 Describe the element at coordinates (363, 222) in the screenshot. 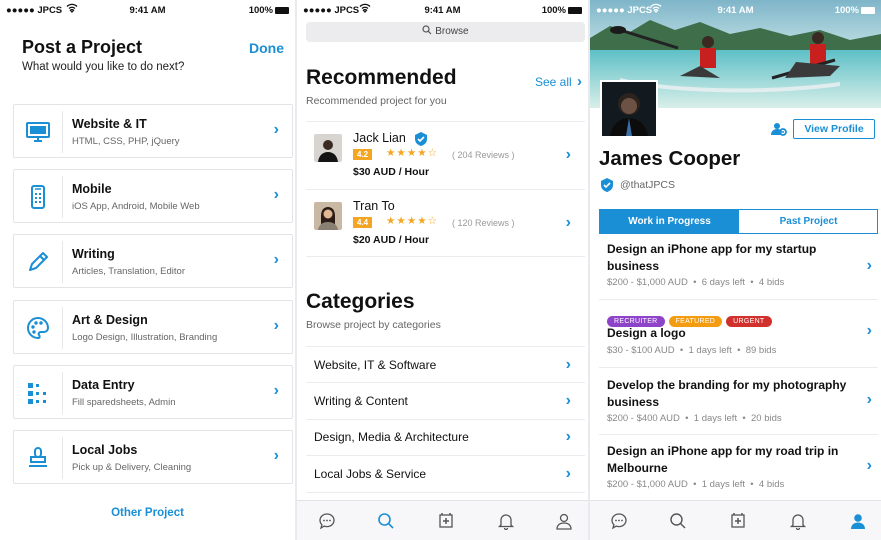

I see `rating-badge: 4.4` at that location.